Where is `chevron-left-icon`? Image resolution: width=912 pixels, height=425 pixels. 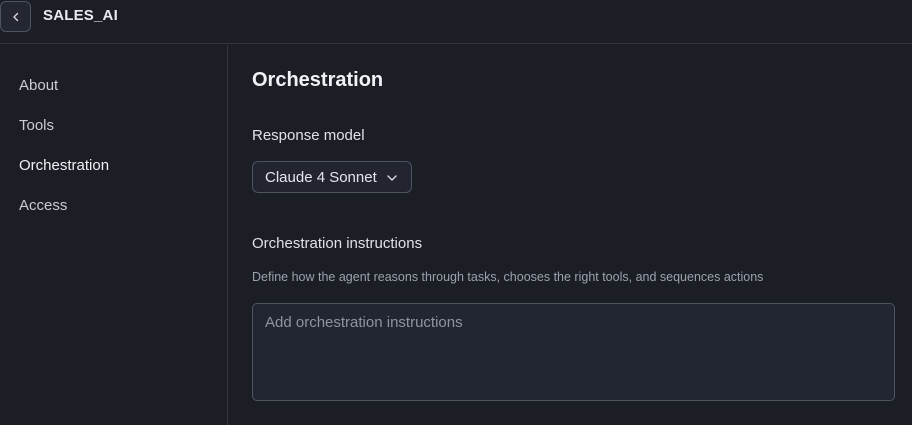 chevron-left-icon is located at coordinates (15, 16).